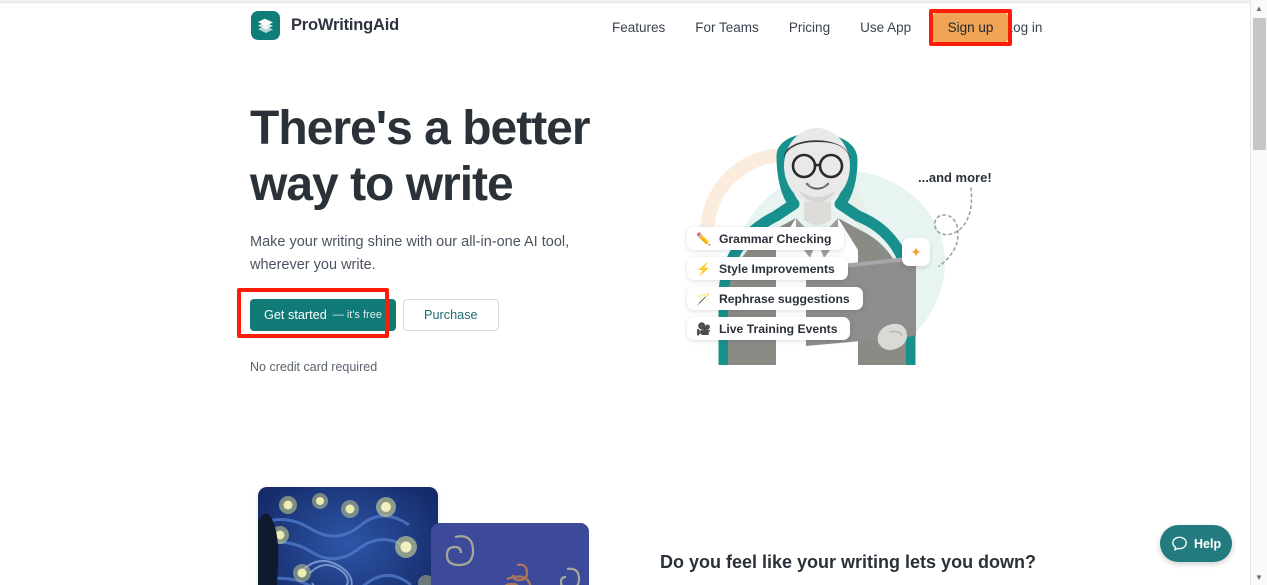  What do you see at coordinates (430, 157) in the screenshot?
I see `page-title: There's a better way to write` at bounding box center [430, 157].